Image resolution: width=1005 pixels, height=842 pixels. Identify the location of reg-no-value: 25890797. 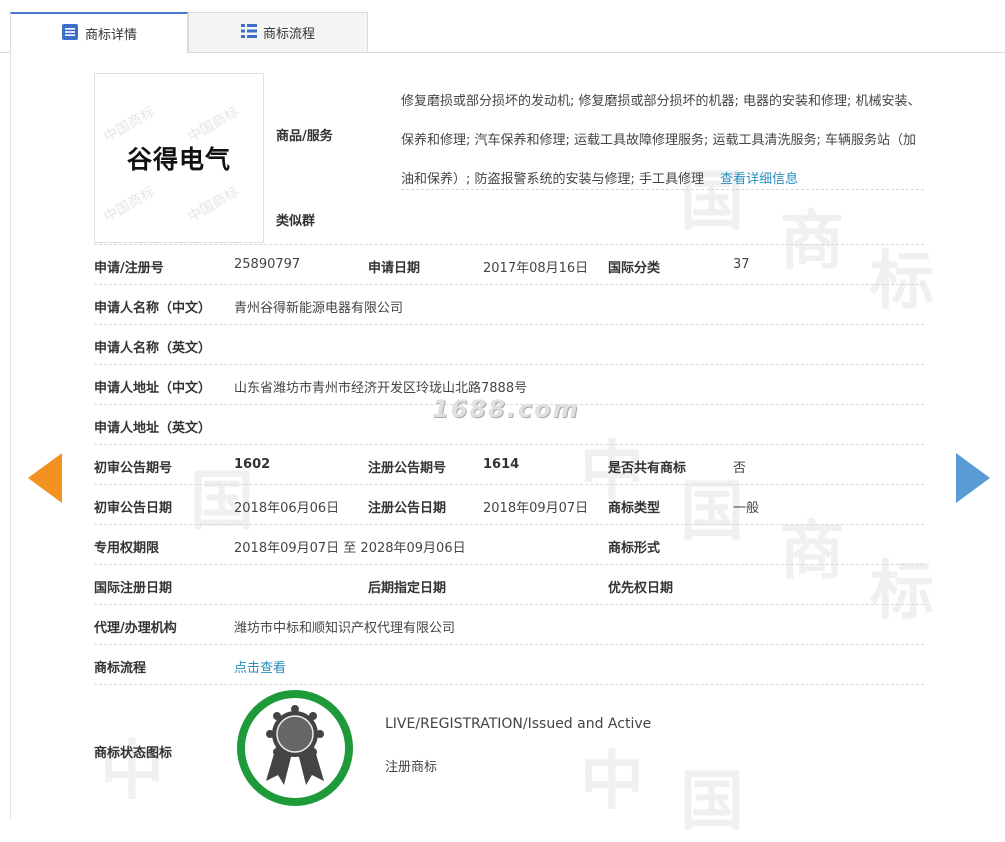
(267, 264).